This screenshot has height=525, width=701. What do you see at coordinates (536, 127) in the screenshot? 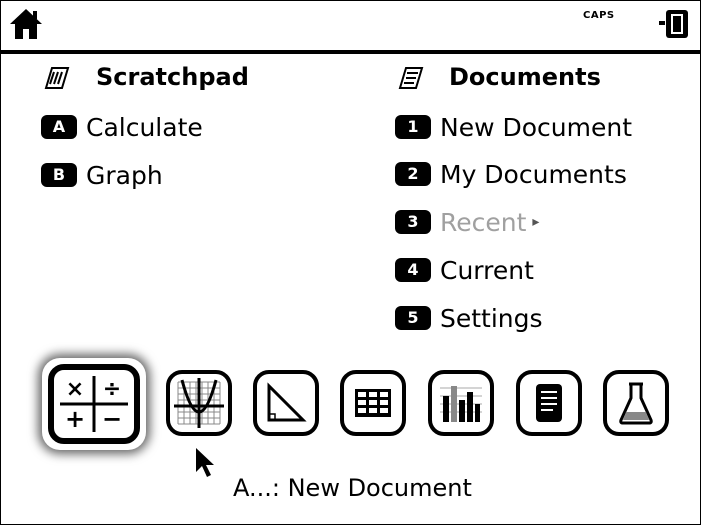
I see `menu-item-label: New Document` at bounding box center [536, 127].